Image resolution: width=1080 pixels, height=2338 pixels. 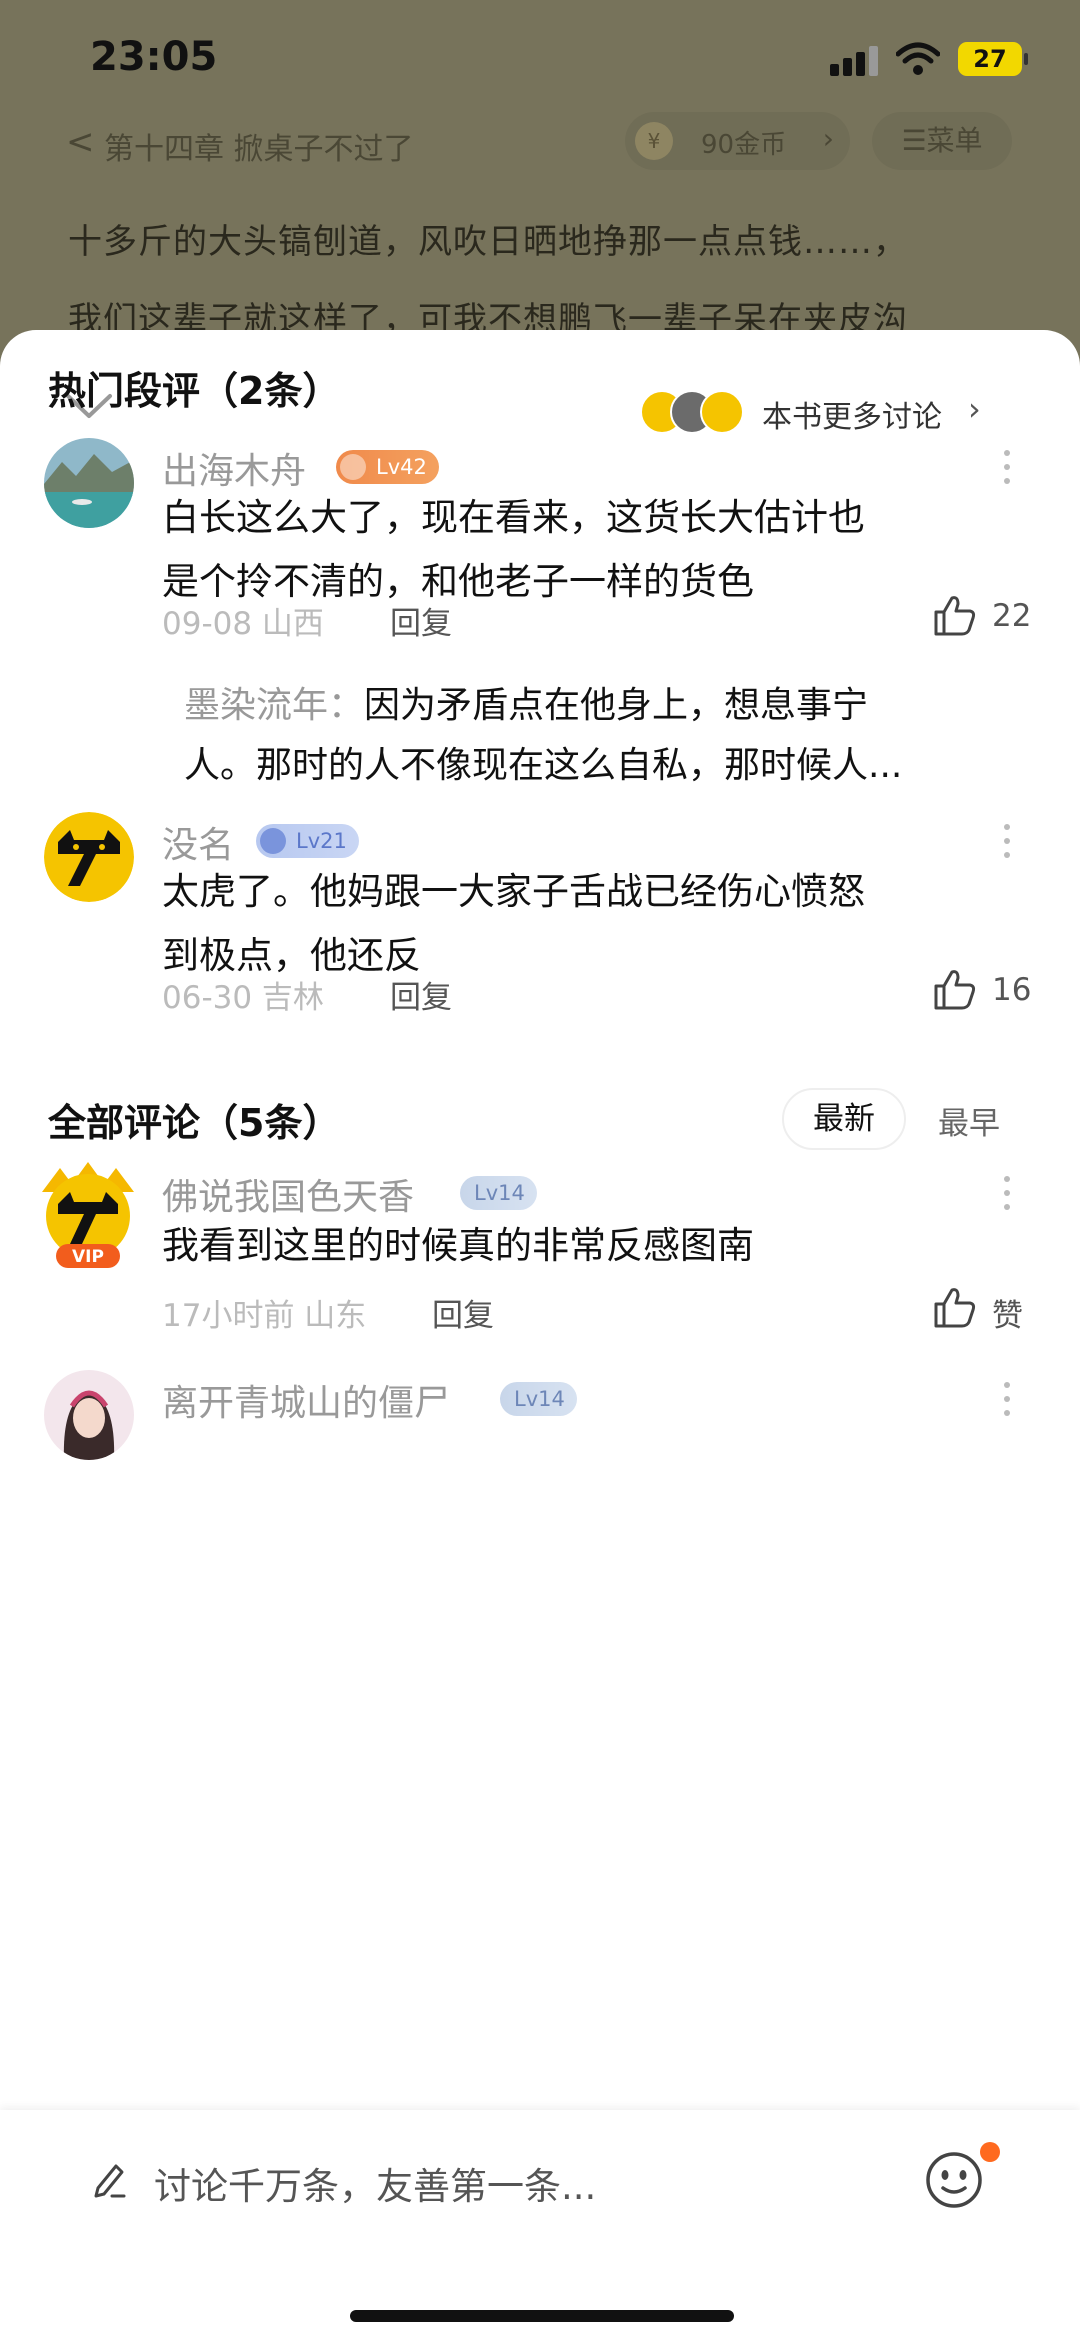 What do you see at coordinates (597, 550) in the screenshot?
I see `comment-text: 白长这么大了，现在看来，这货长大估计也 是个拎不清的，和他老子一样的货色` at bounding box center [597, 550].